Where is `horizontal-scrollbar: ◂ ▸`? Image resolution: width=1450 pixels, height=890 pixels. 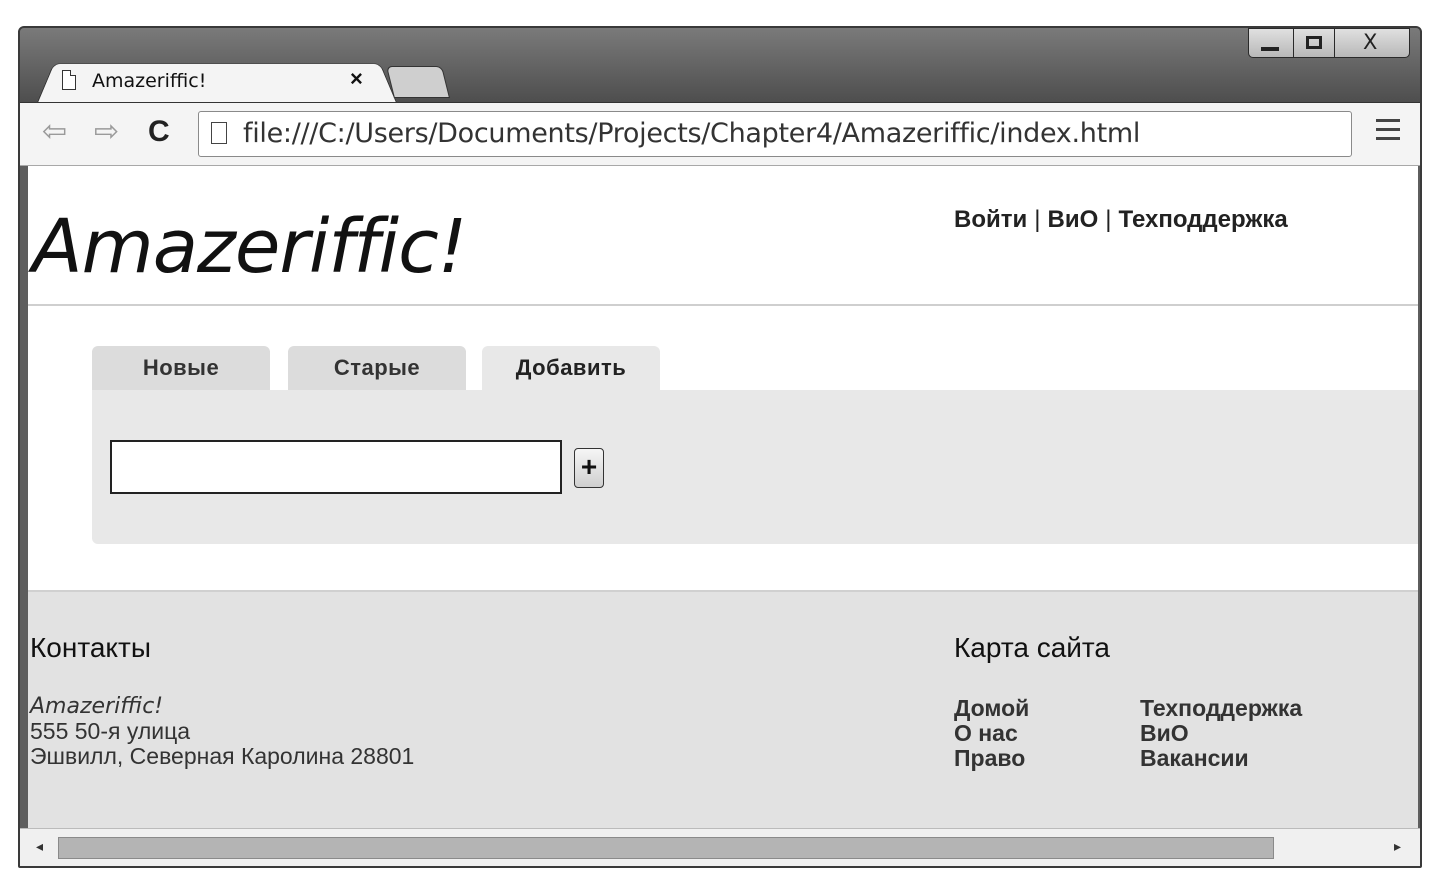
horizontal-scrollbar: ◂ ▸ is located at coordinates (720, 847).